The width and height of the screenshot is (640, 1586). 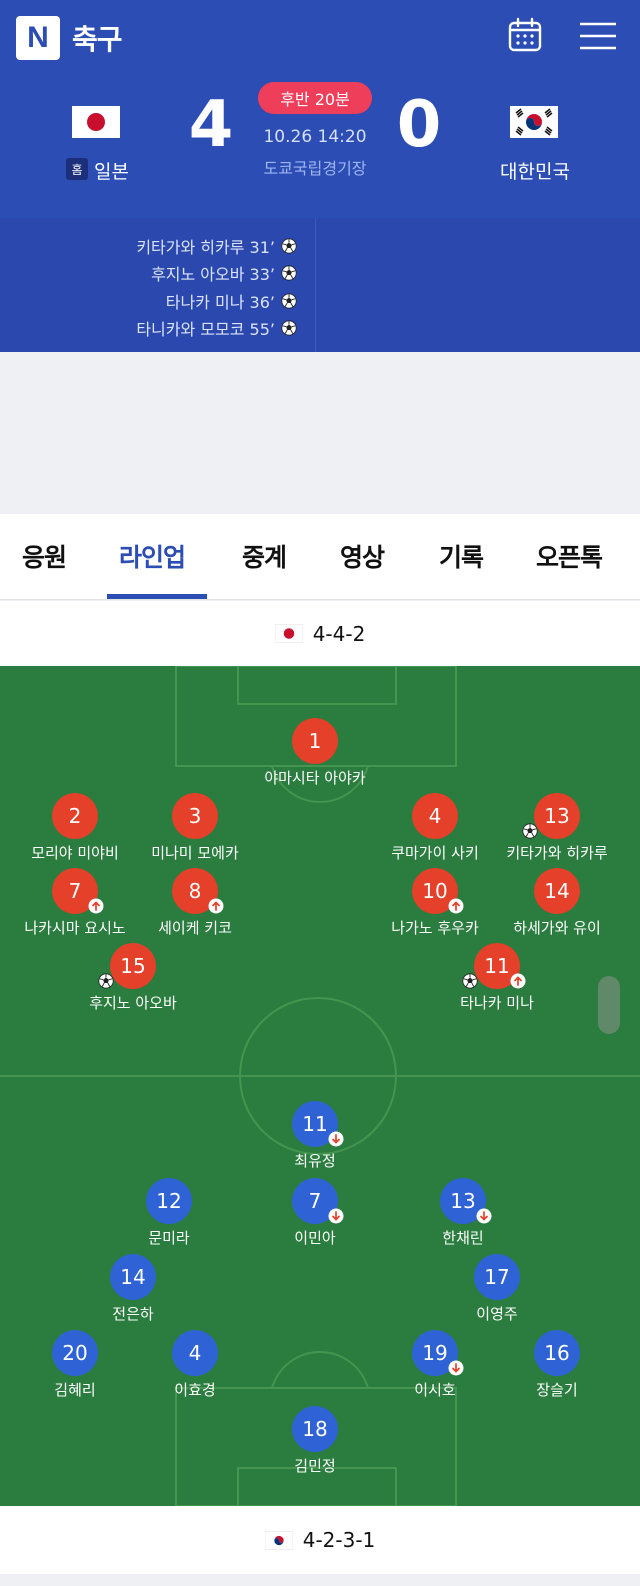 What do you see at coordinates (320, 557) in the screenshot?
I see `tab-bar: 응원 라인업 중계 영상 기록 오픈톡` at bounding box center [320, 557].